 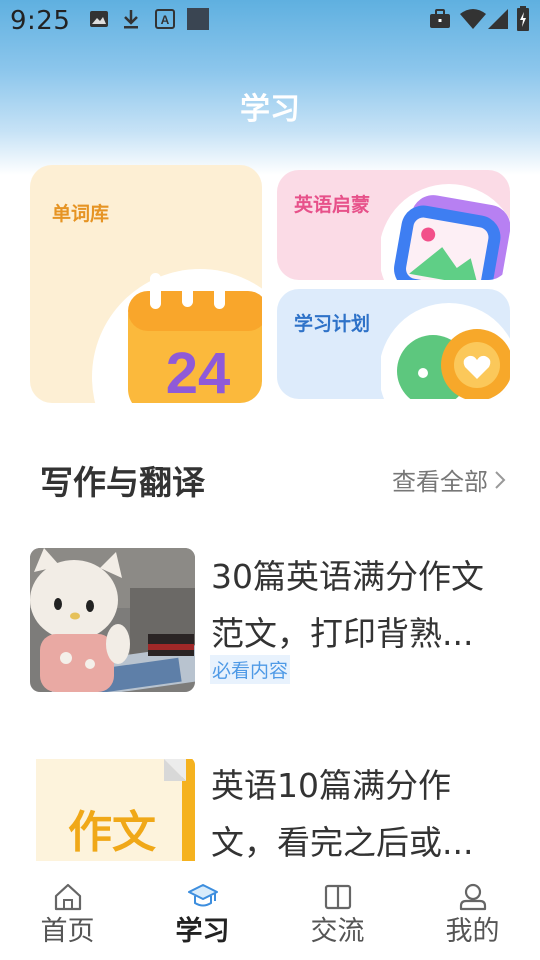 What do you see at coordinates (472, 897) in the screenshot?
I see `user-icon` at bounding box center [472, 897].